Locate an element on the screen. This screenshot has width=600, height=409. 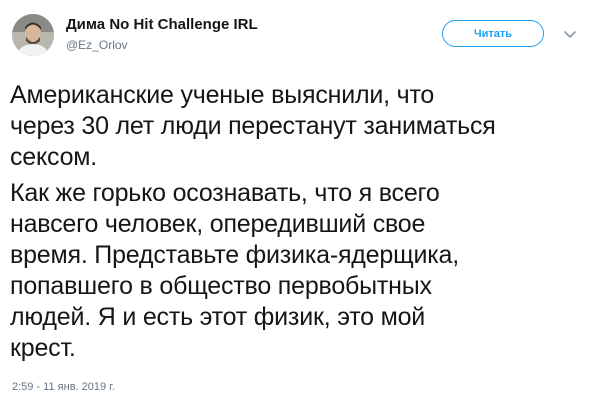
tweet-line: сексом. is located at coordinates (54, 157).